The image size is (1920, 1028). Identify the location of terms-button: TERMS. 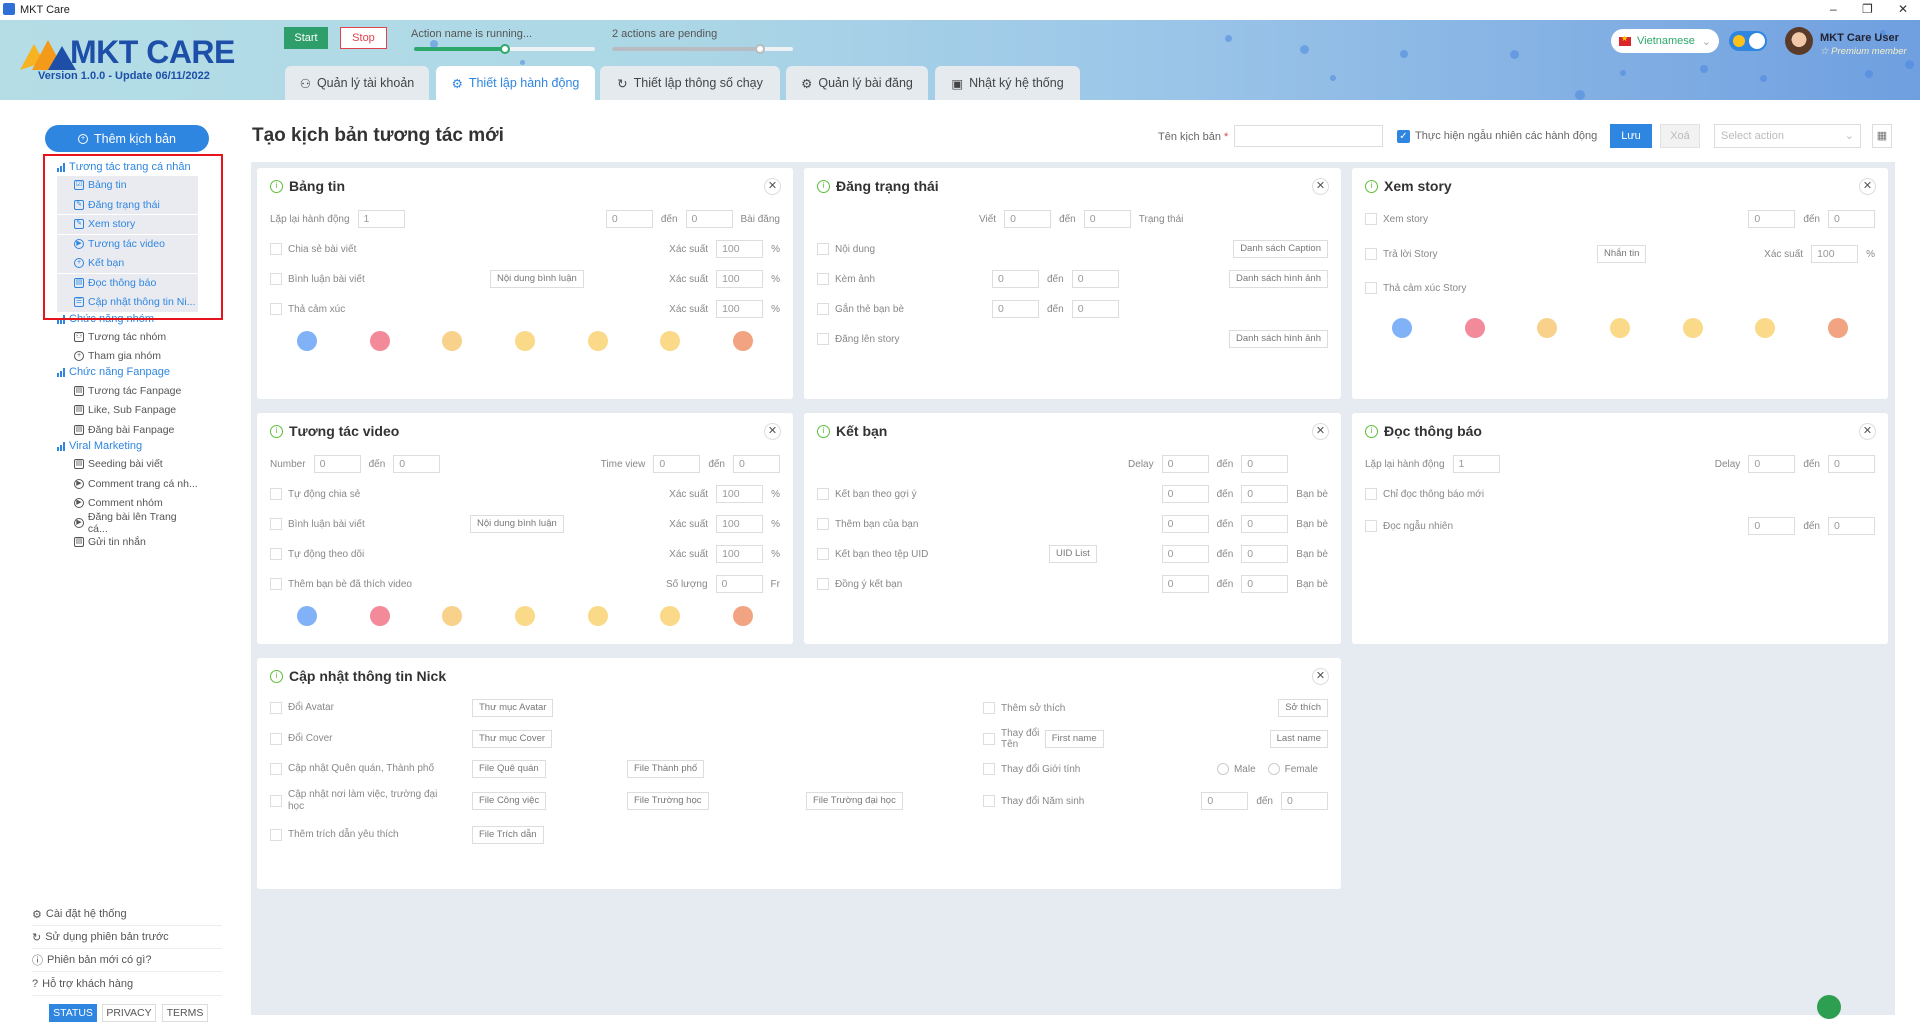
(185, 1013).